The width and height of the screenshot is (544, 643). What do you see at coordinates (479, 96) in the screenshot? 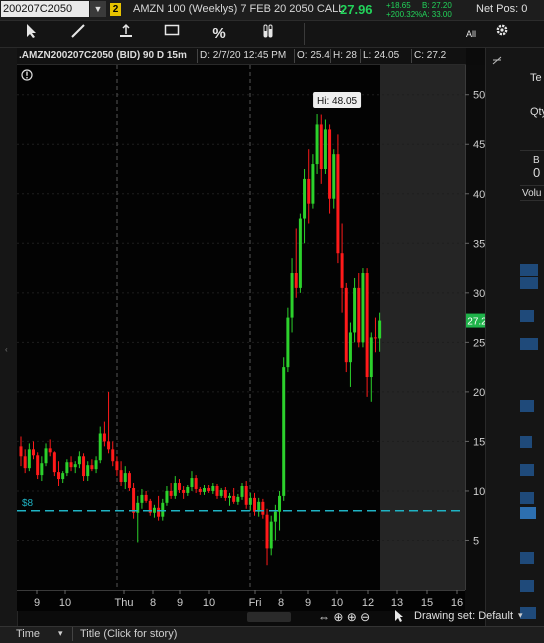
I see `price-tick-label: 50` at bounding box center [479, 96].